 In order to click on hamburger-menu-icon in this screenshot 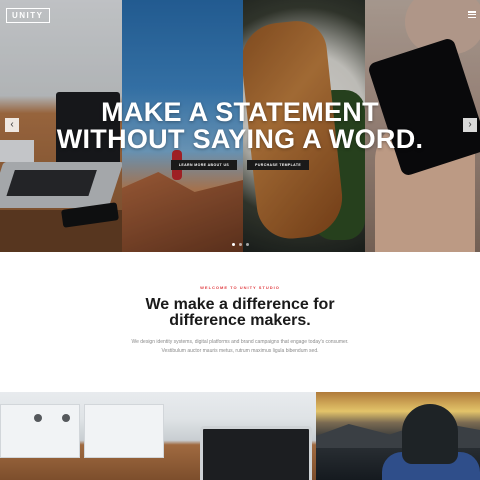, I will do `click(472, 14)`.